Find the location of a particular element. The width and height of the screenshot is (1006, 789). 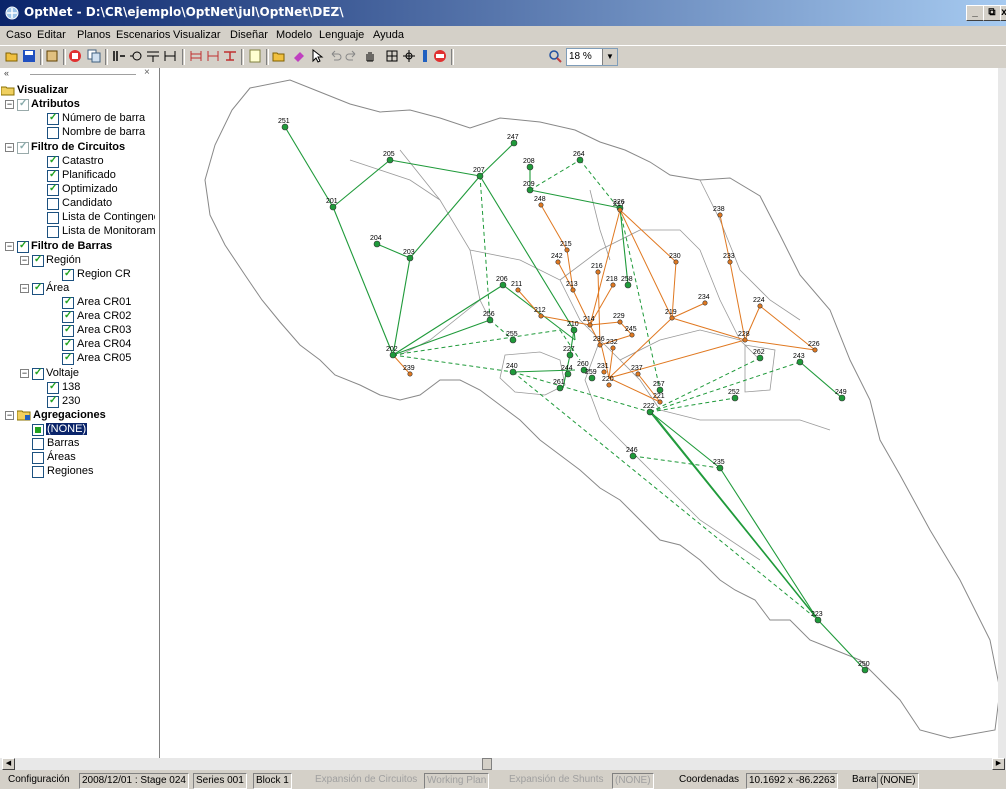

menu-visualizar: Visualizar is located at coordinates (197, 35).